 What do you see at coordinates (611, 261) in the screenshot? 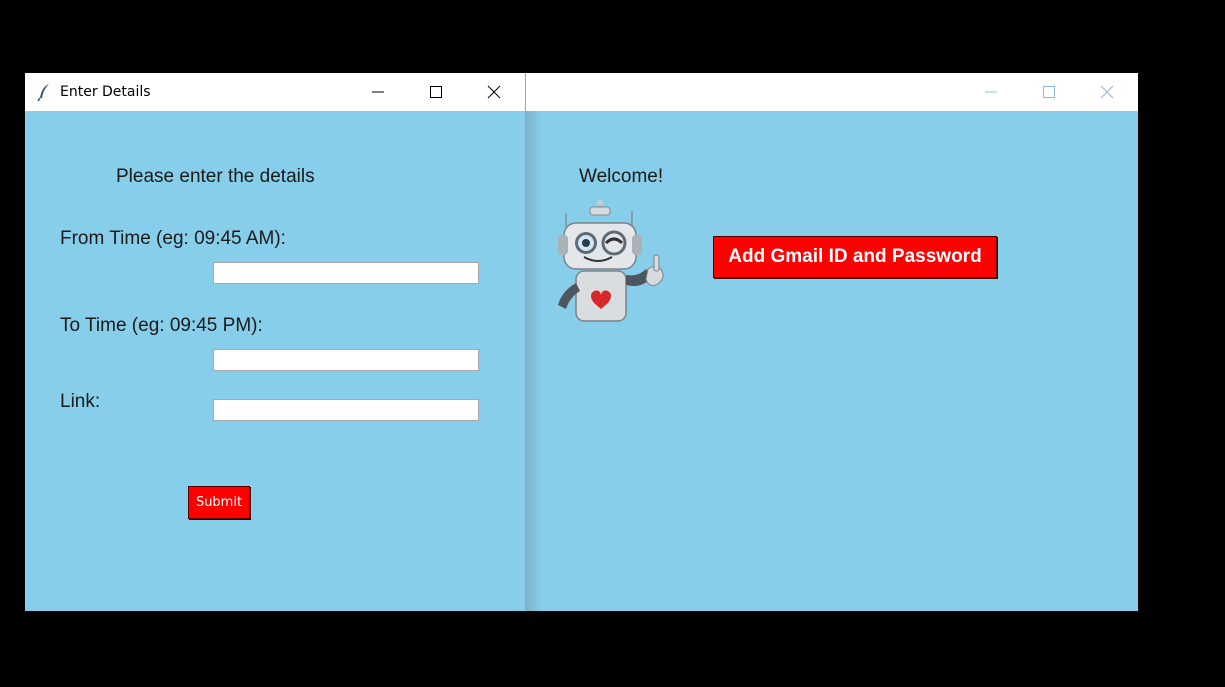
I see `robot-illustration` at bounding box center [611, 261].